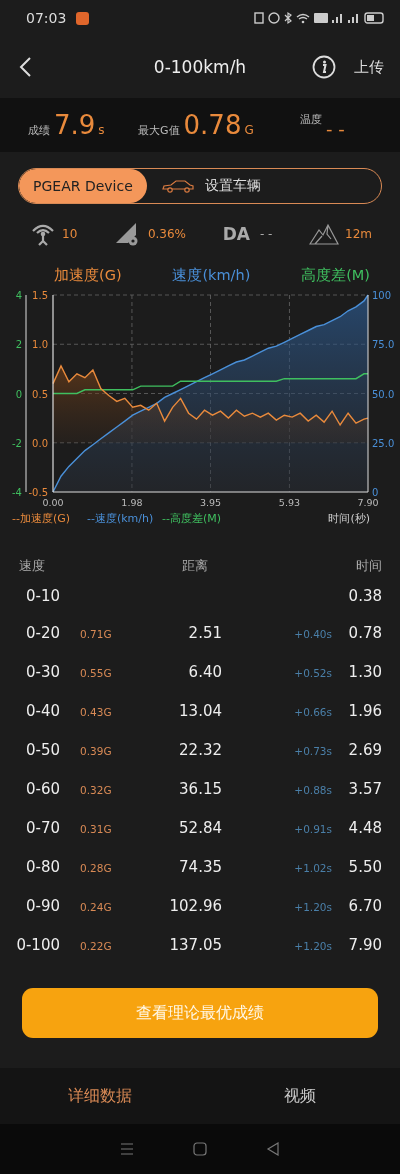 The width and height of the screenshot is (400, 1174). Describe the element at coordinates (42, 866) in the screenshot. I see `speed-range-cell-text: 0-80` at that location.